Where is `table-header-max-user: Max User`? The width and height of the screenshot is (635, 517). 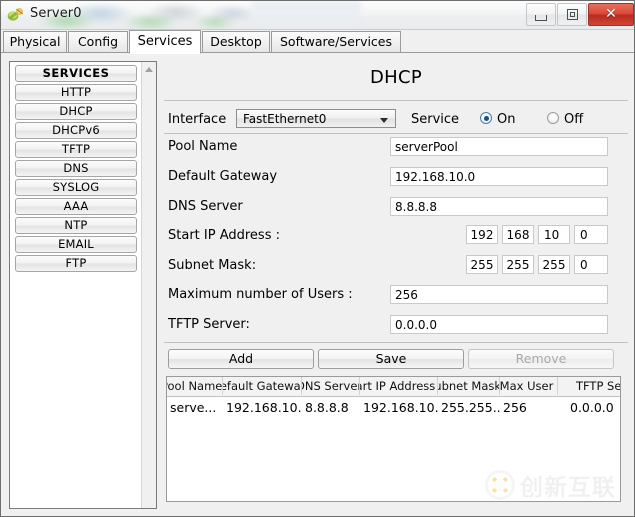
table-header-max-user: Max User is located at coordinates (529, 386).